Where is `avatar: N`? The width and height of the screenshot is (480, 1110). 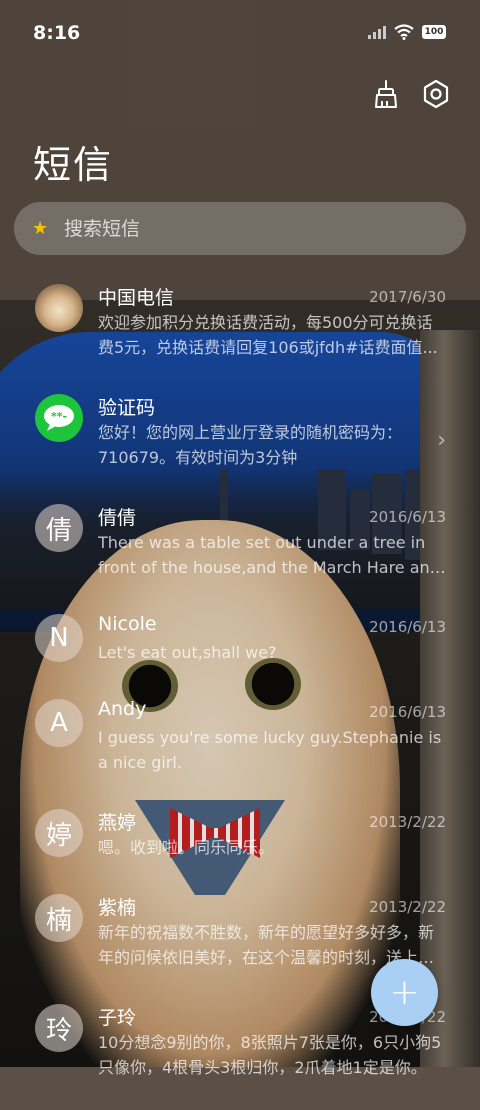
avatar: N is located at coordinates (59, 638).